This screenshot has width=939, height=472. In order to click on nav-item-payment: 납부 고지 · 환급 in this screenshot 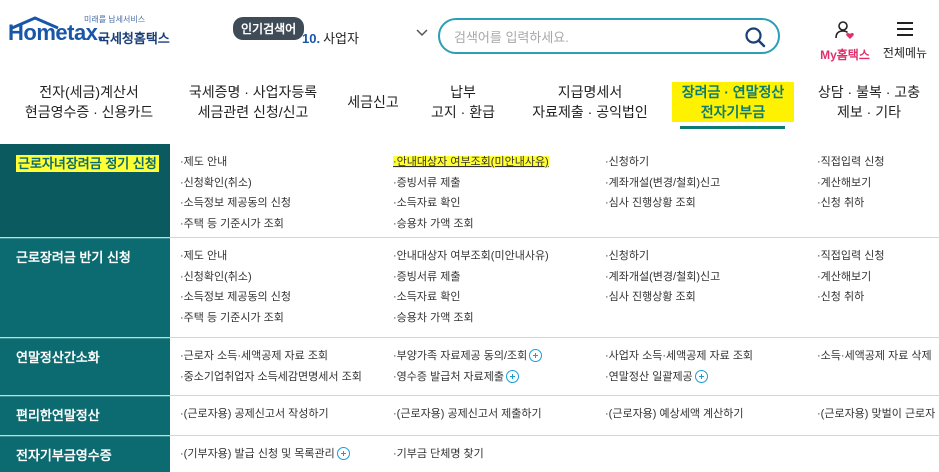, I will do `click(463, 102)`.